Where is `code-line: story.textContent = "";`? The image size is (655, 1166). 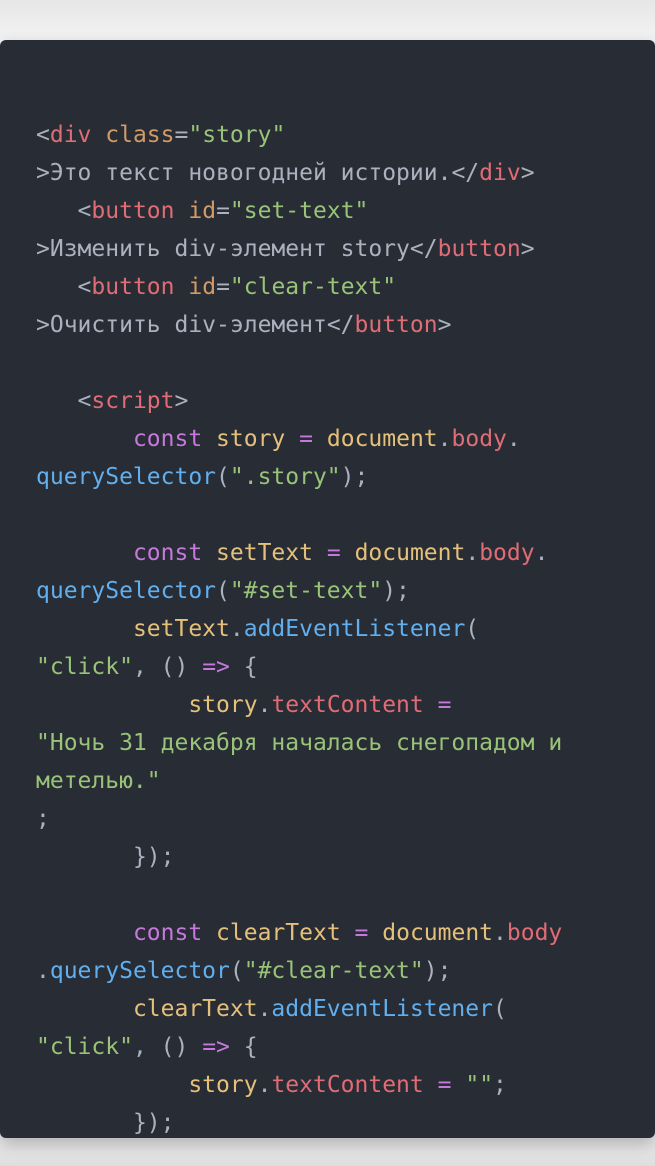
code-line: story.textContent = ""; is located at coordinates (299, 1085).